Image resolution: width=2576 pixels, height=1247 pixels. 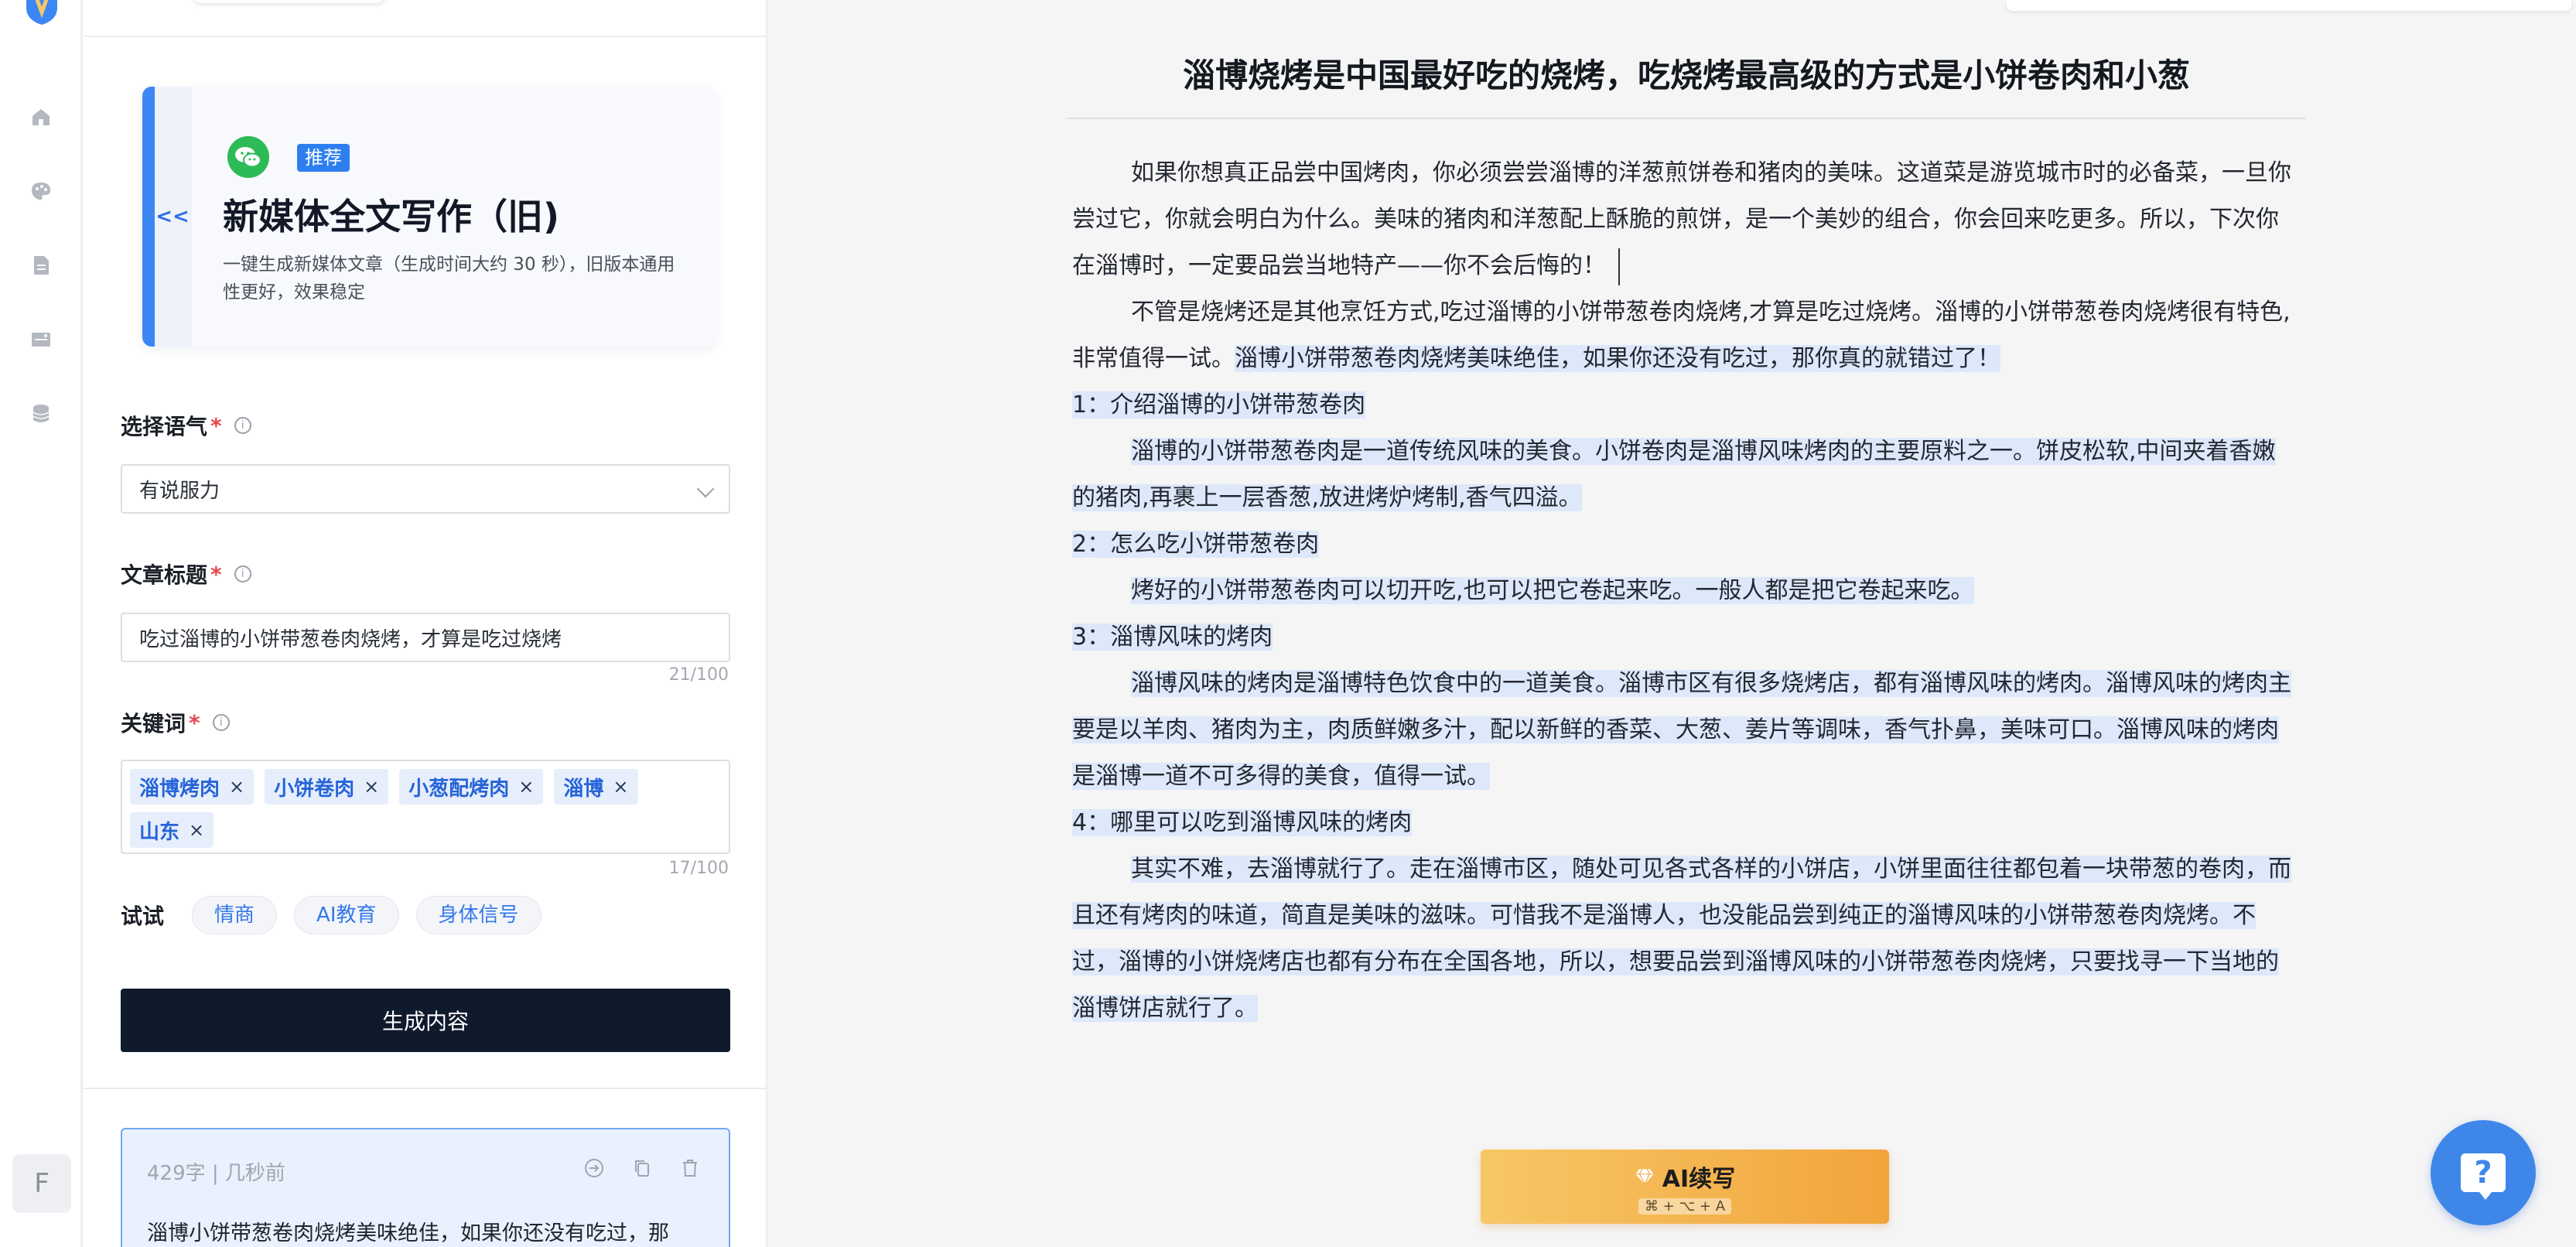 What do you see at coordinates (1242, 822) in the screenshot?
I see `section-heading: 4：哪里可以吃到淄博风味的烤肉` at bounding box center [1242, 822].